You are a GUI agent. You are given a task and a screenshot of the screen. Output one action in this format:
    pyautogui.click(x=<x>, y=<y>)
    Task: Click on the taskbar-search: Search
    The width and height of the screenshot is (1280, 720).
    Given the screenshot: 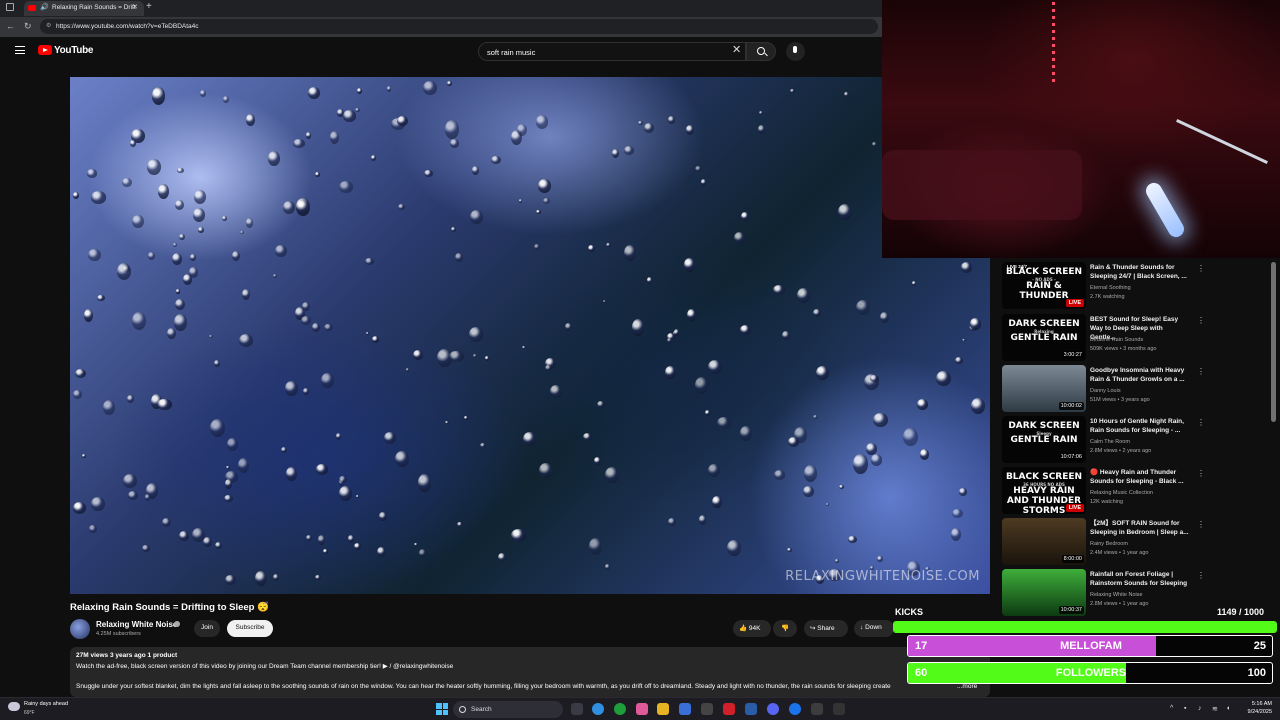 What is the action you would take?
    pyautogui.click(x=508, y=709)
    